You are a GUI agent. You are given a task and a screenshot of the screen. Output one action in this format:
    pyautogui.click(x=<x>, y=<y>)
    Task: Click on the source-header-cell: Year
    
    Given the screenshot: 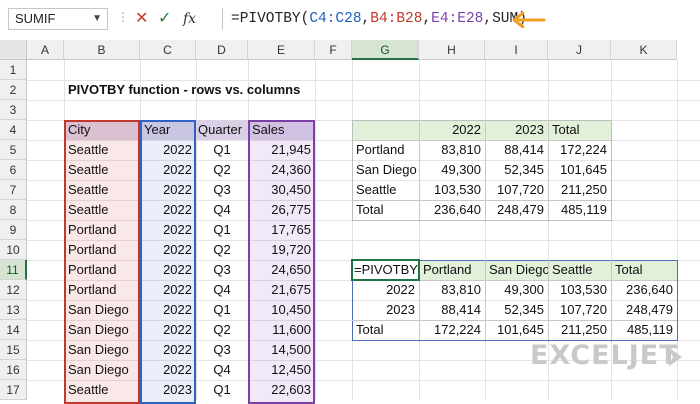 What is the action you would take?
    pyautogui.click(x=168, y=130)
    